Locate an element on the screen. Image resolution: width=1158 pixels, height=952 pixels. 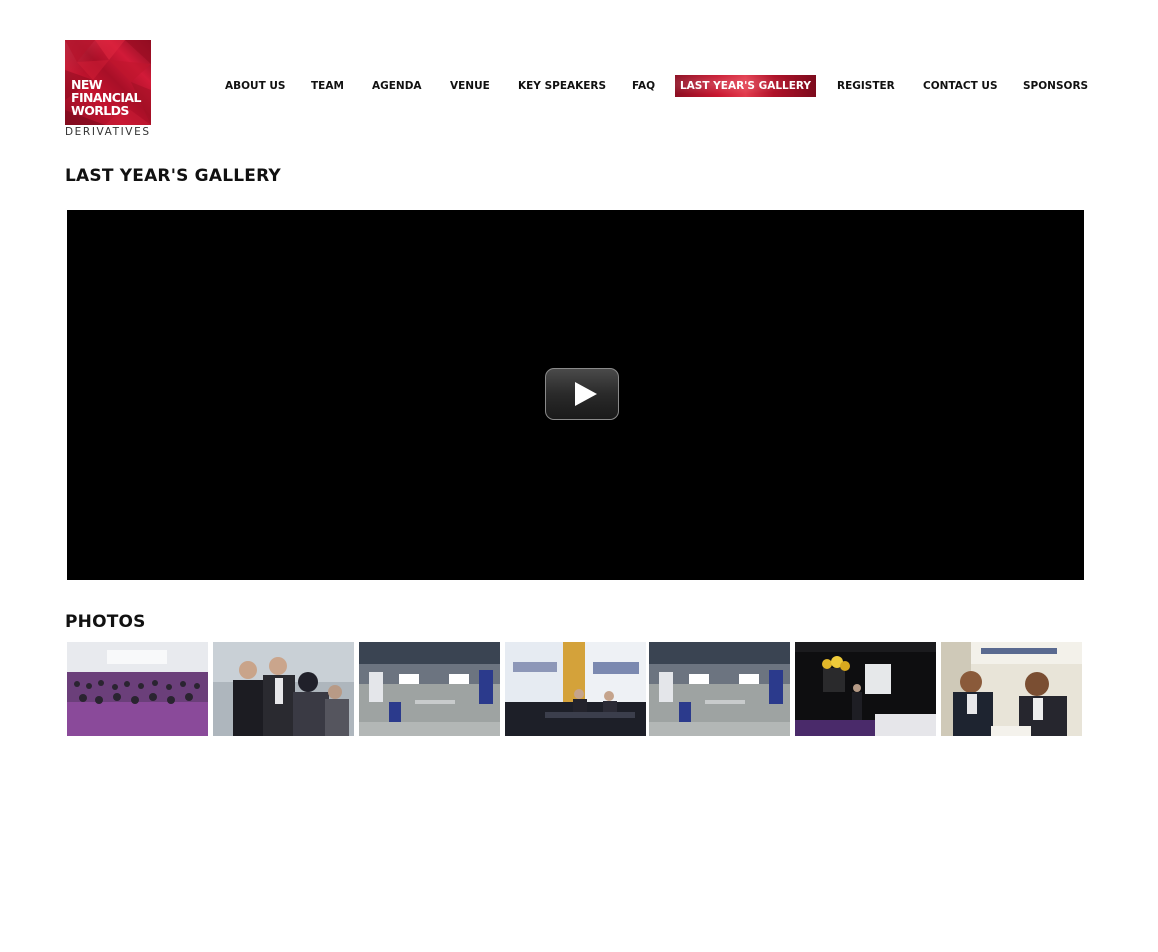
play-button is located at coordinates (582, 394).